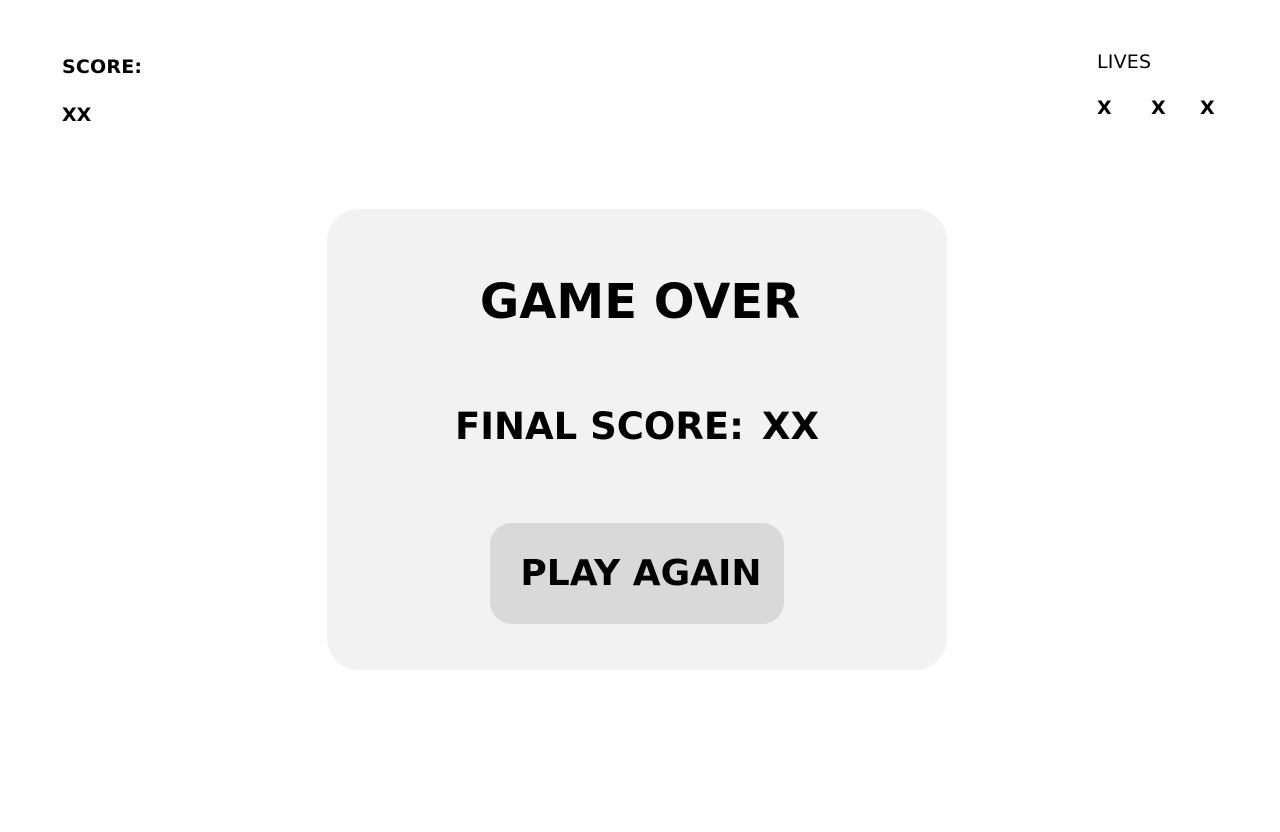 This screenshot has width=1280, height=832. I want to click on score-label: SCORE:, so click(102, 67).